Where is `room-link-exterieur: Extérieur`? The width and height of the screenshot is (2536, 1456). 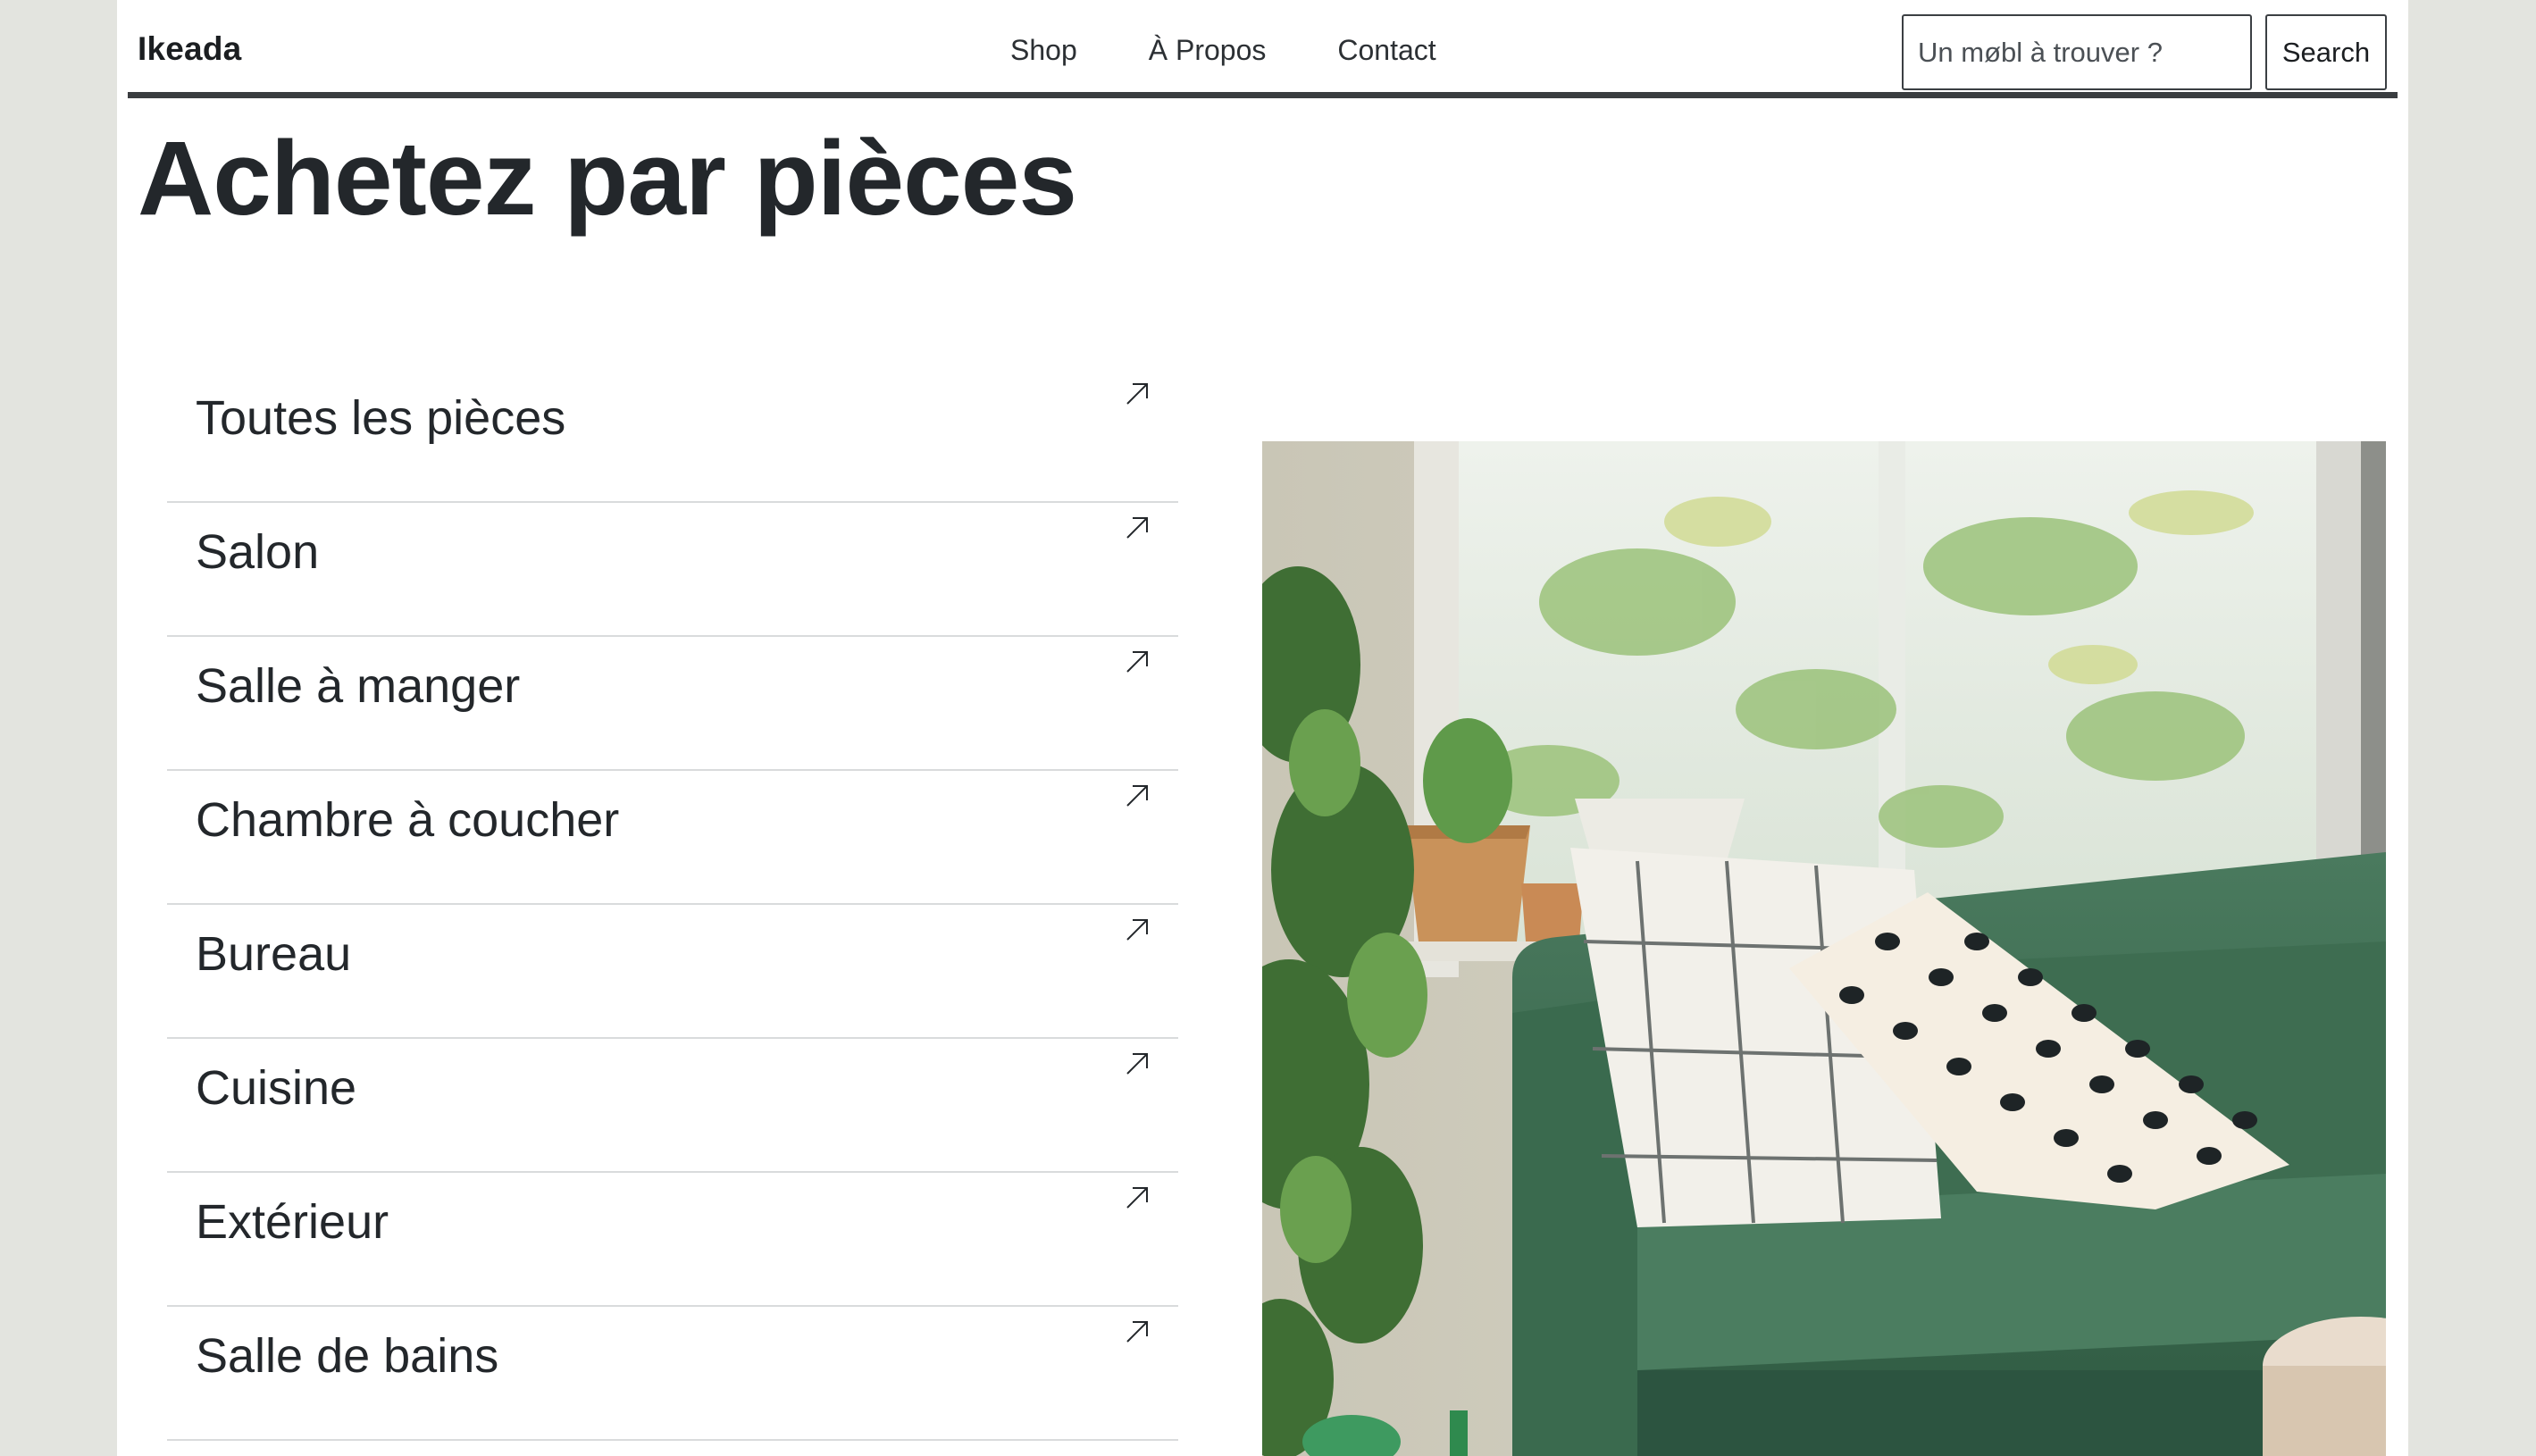 room-link-exterieur: Extérieur is located at coordinates (672, 1240).